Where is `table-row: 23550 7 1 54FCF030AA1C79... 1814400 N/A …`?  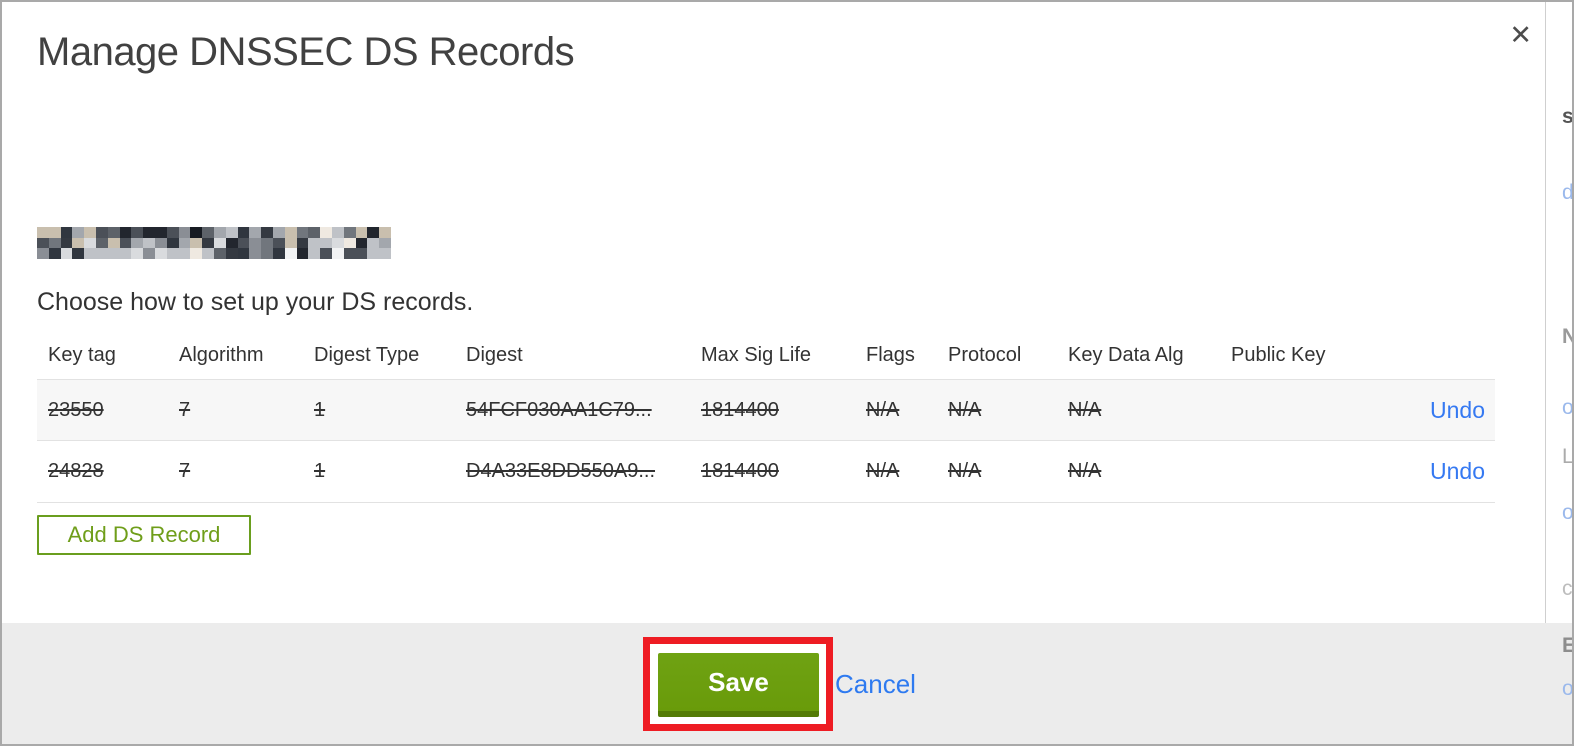
table-row: 23550 7 1 54FCF030AA1C79... 1814400 N/A … is located at coordinates (766, 409).